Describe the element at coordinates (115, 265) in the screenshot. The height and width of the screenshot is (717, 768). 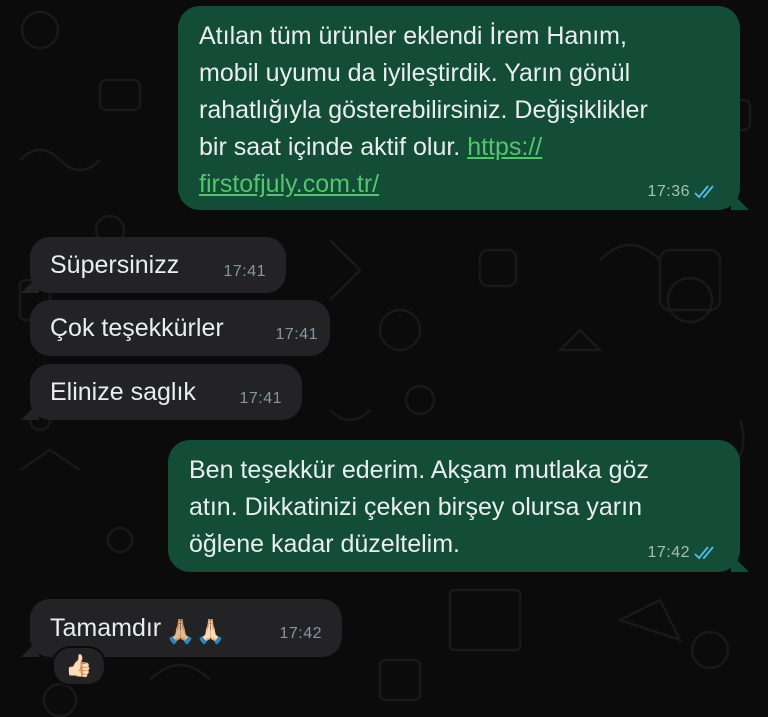
I see `message-text: Süpersinizz` at that location.